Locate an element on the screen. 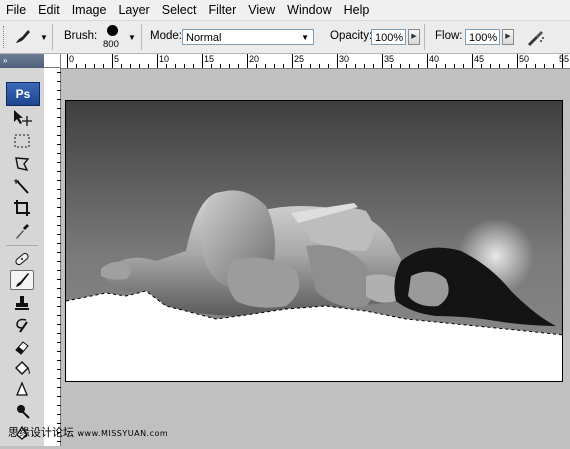 The image size is (570, 449). paint-bucket-icon is located at coordinates (22, 368).